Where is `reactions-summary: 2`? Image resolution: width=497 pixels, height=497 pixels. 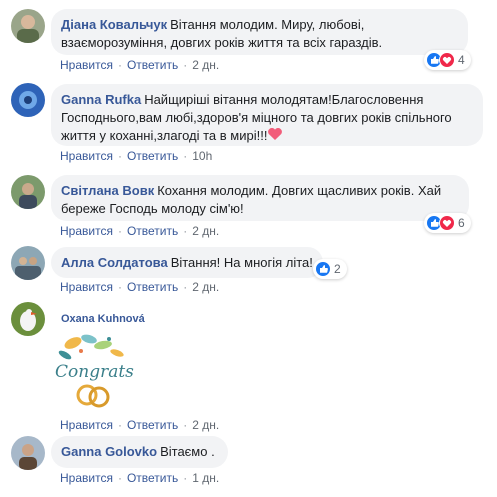 reactions-summary: 2 is located at coordinates (330, 269).